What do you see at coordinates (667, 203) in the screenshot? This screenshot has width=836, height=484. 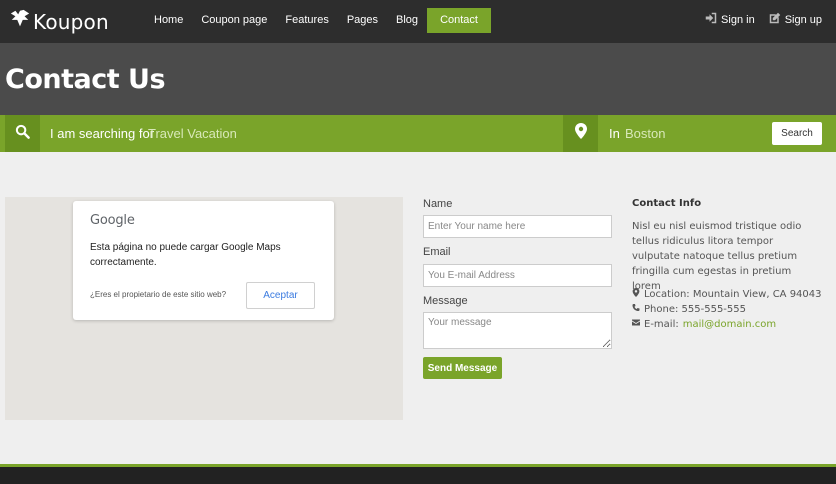 I see `contact-info-title: Contact Info` at bounding box center [667, 203].